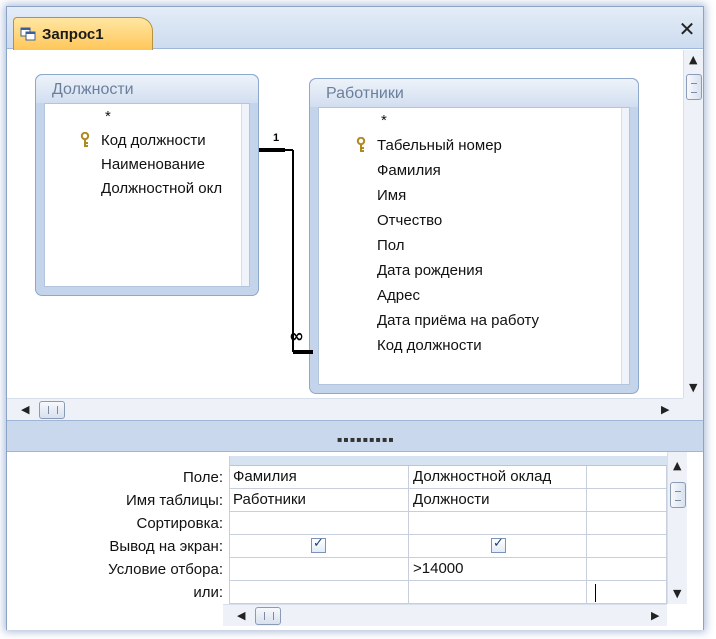 This screenshot has width=716, height=639. I want to click on field-item: Пол, so click(391, 245).